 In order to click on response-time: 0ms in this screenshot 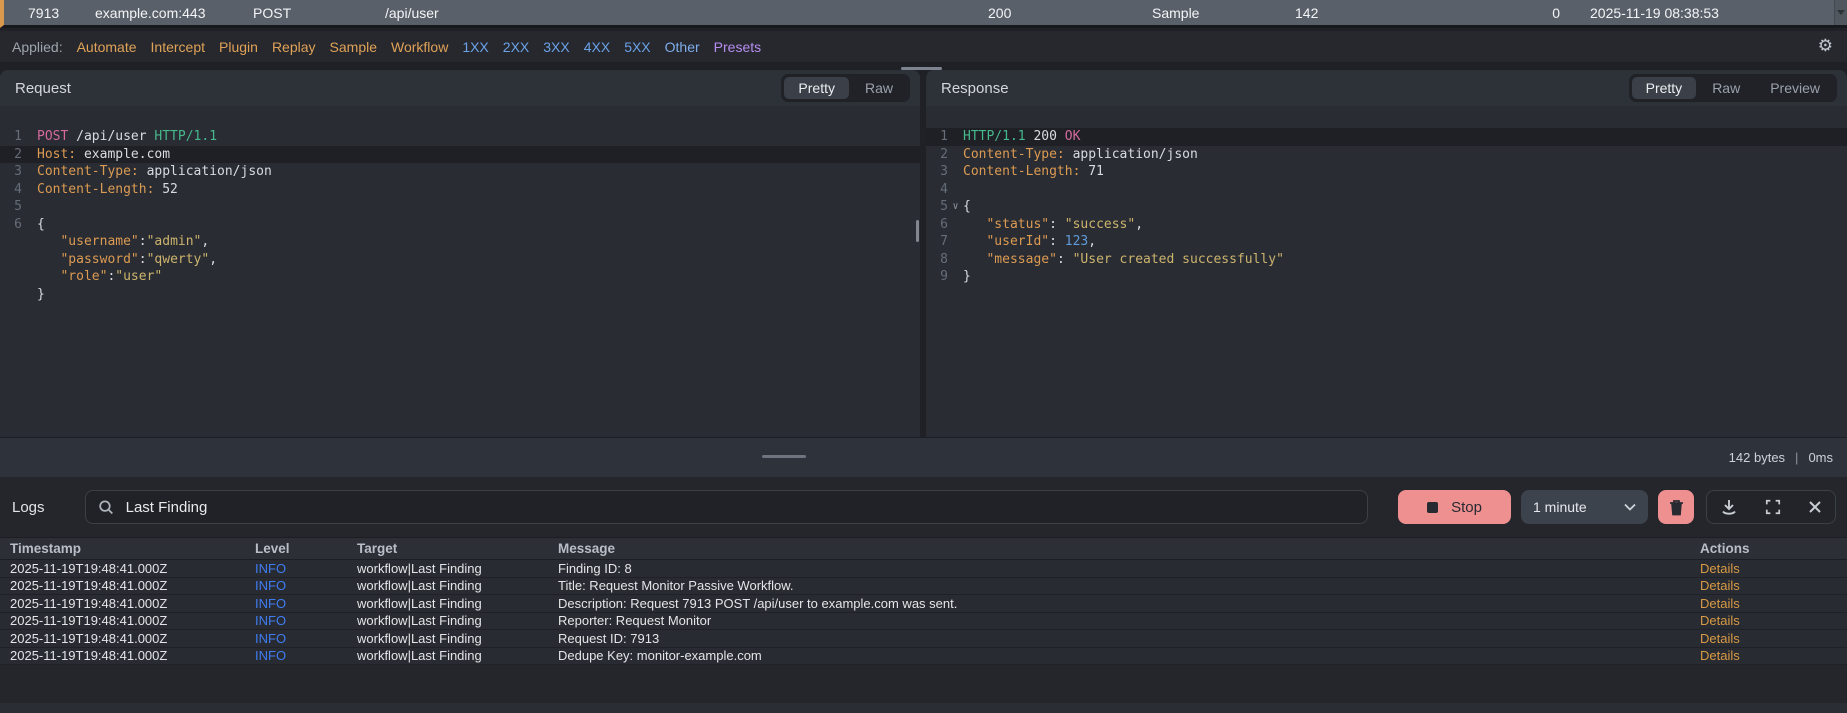, I will do `click(1820, 457)`.